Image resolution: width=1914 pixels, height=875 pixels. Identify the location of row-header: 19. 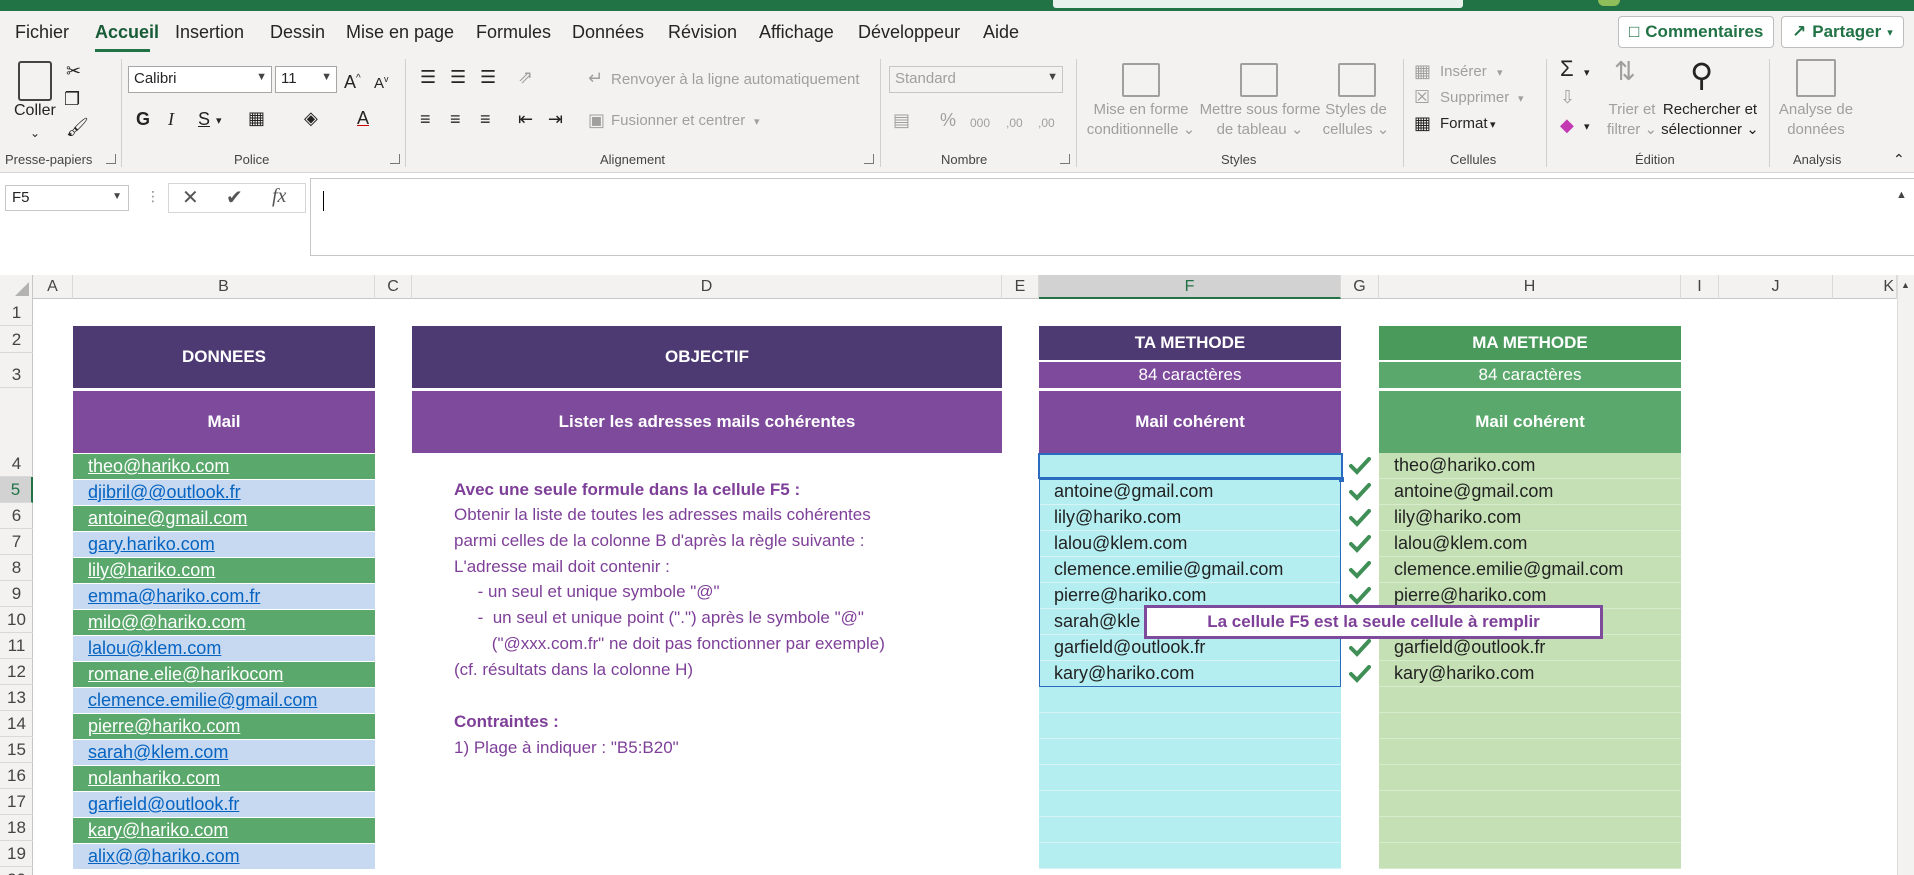
(16, 854).